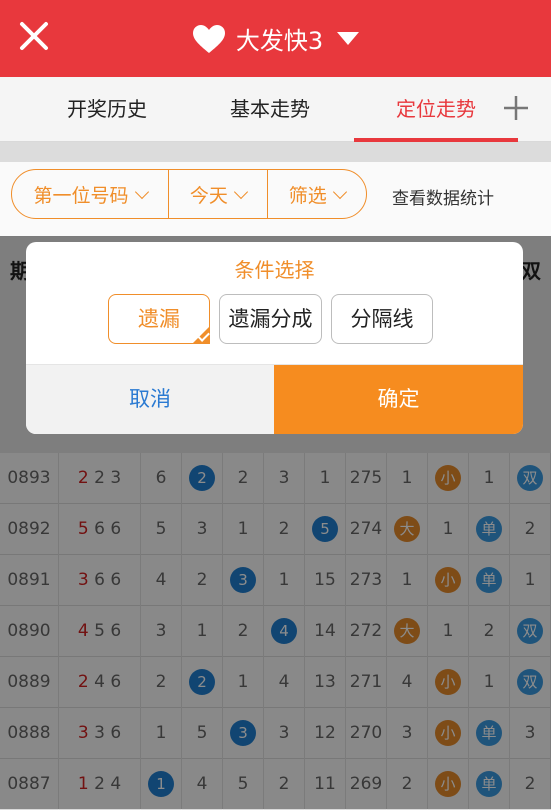  What do you see at coordinates (275, 152) in the screenshot?
I see `divider-strip` at bounding box center [275, 152].